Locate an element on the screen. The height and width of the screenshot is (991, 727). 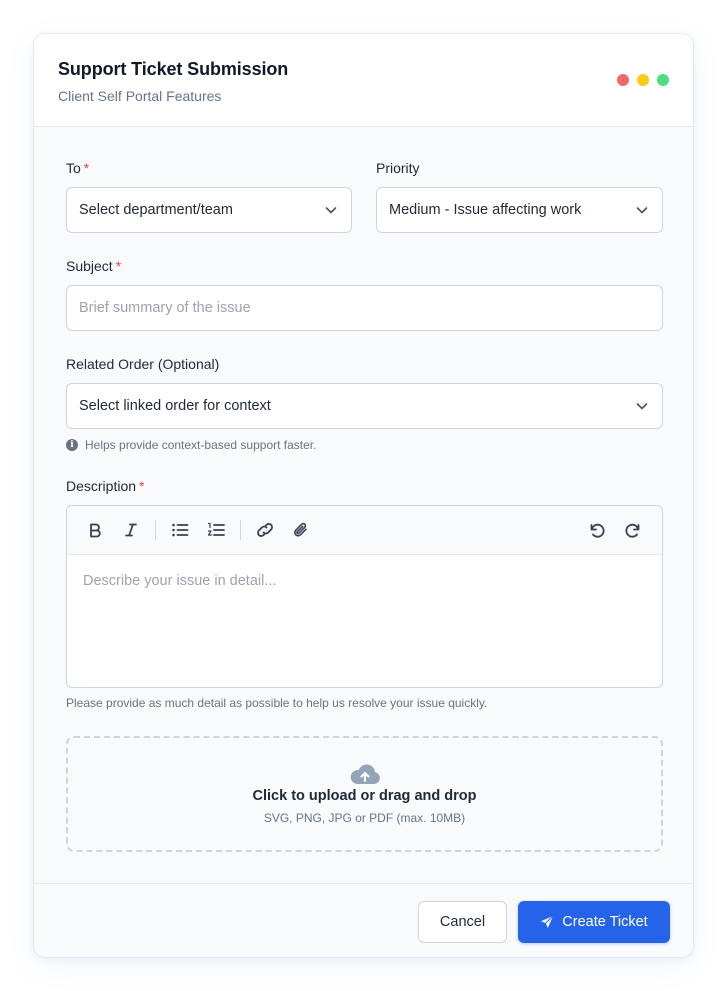
to-label: To * is located at coordinates (77, 168).